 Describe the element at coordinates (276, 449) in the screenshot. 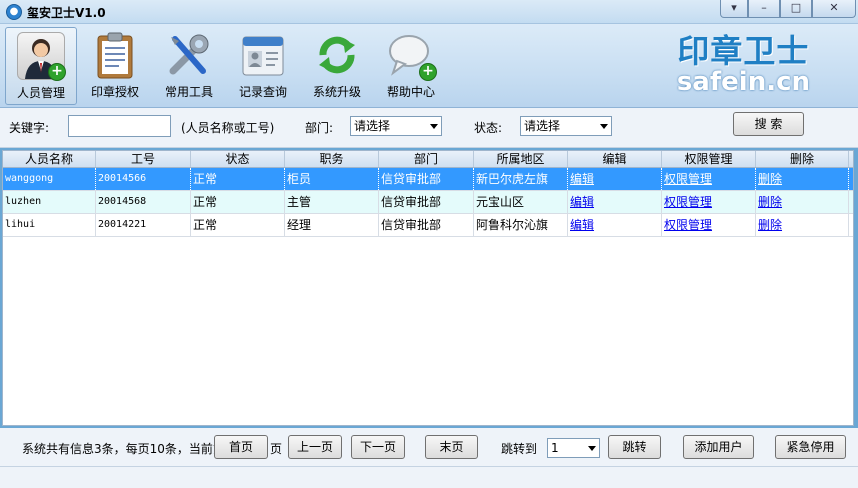

I see `pager-page-suffix: 页` at that location.